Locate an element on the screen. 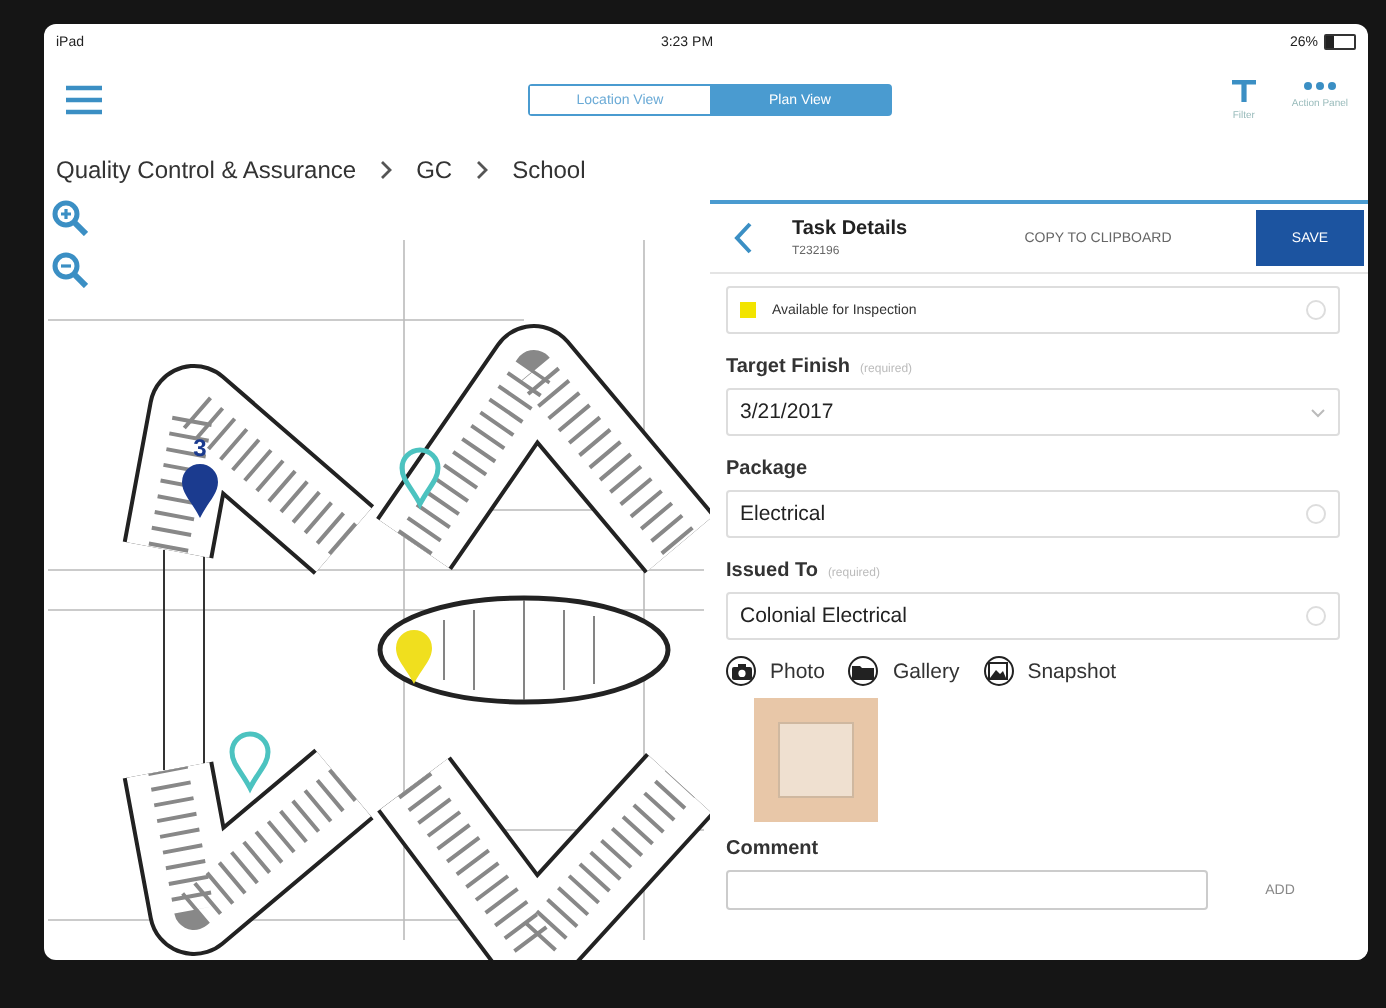  battery-icon is located at coordinates (1339, 42).